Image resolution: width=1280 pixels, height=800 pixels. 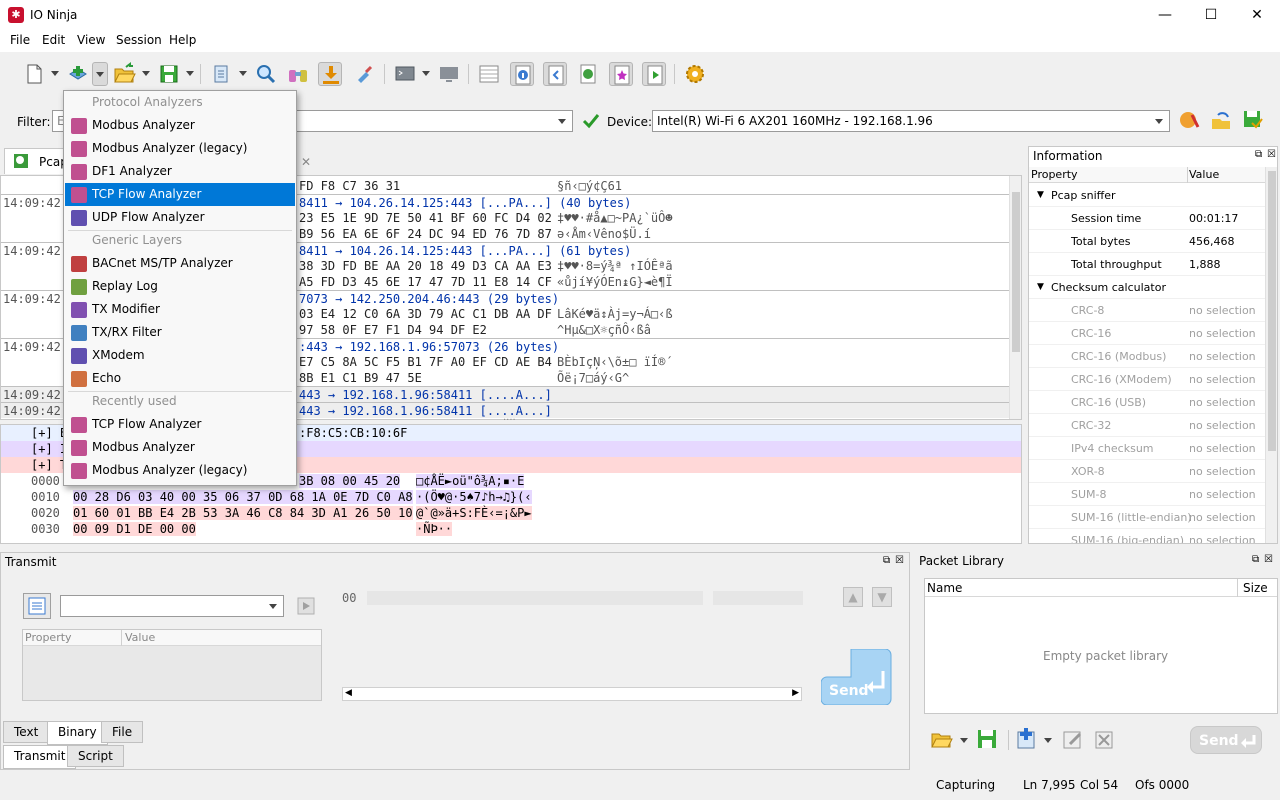 I want to click on open-dropdown, so click(x=146, y=73).